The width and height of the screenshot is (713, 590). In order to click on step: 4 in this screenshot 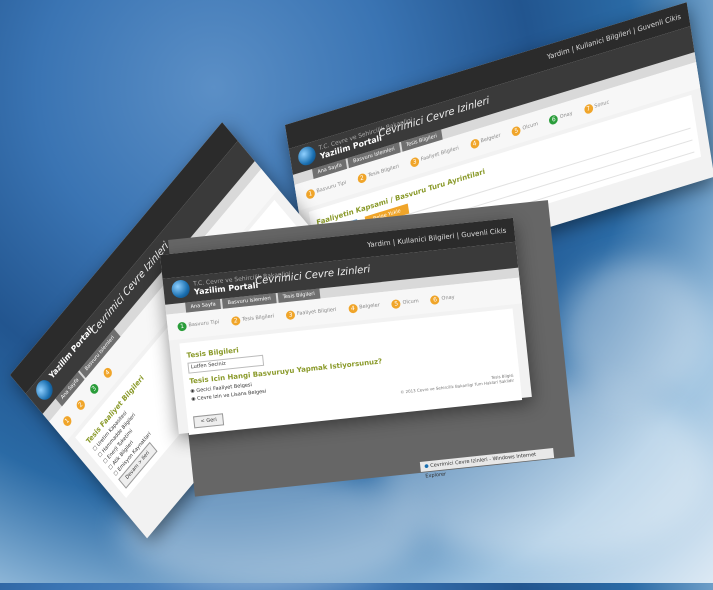, I will do `click(107, 372)`.